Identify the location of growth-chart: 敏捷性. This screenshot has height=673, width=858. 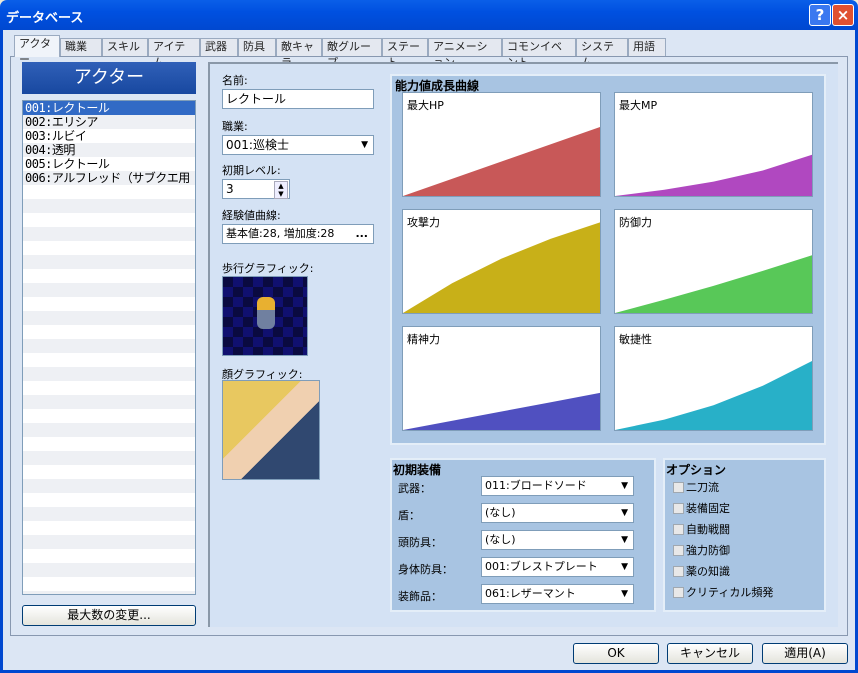
(713, 378).